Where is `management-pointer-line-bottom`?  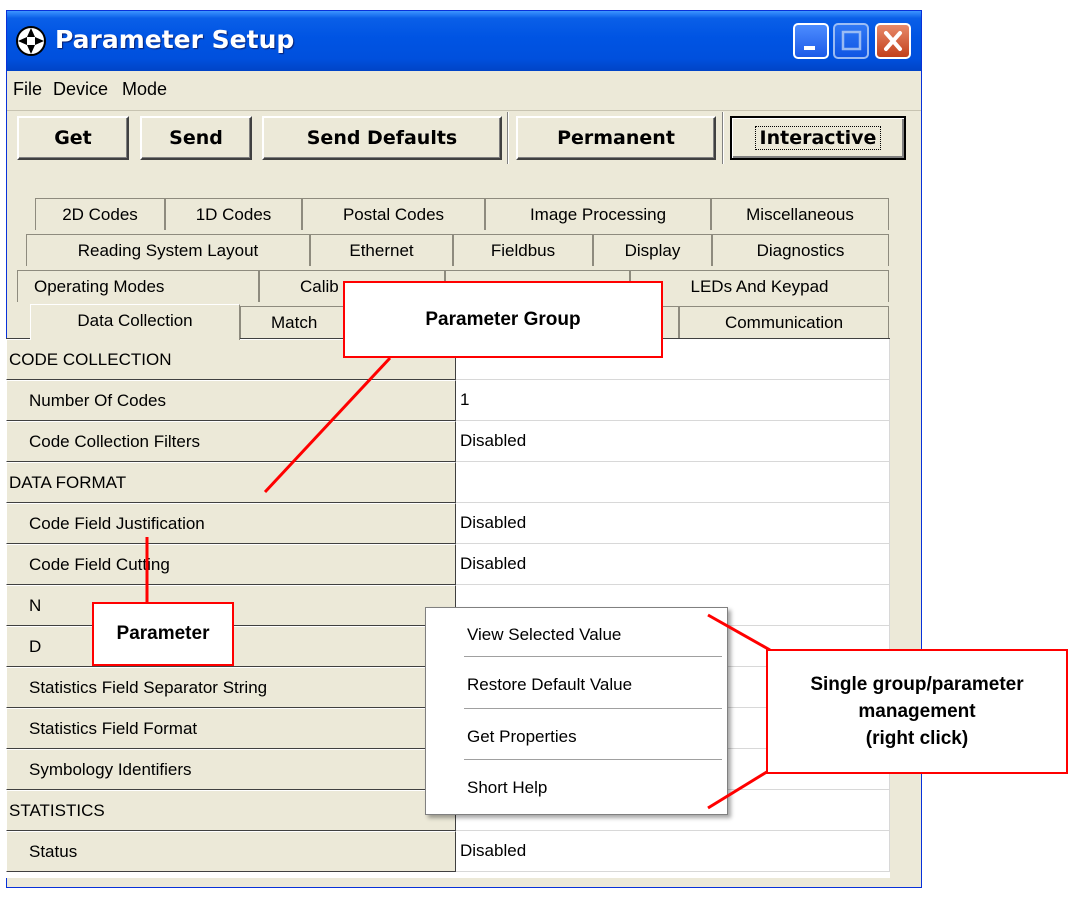 management-pointer-line-bottom is located at coordinates (739, 789).